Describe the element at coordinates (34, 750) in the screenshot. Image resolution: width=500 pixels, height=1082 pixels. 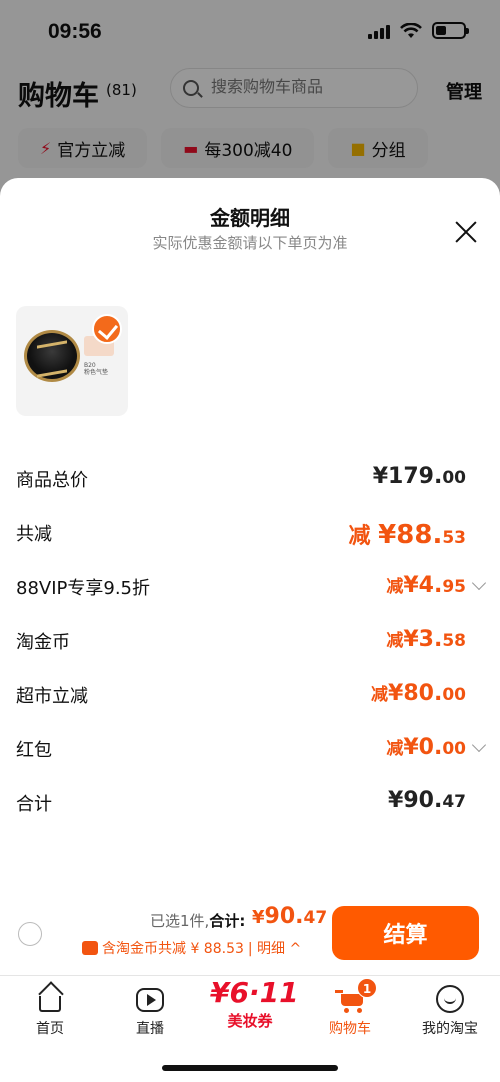
I see `row-label: 红包` at that location.